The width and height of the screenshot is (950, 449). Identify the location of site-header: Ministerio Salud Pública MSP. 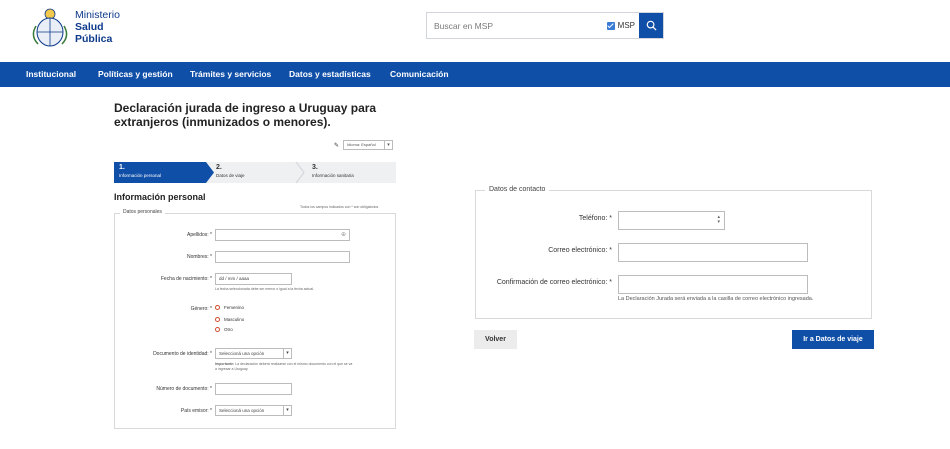
(475, 31).